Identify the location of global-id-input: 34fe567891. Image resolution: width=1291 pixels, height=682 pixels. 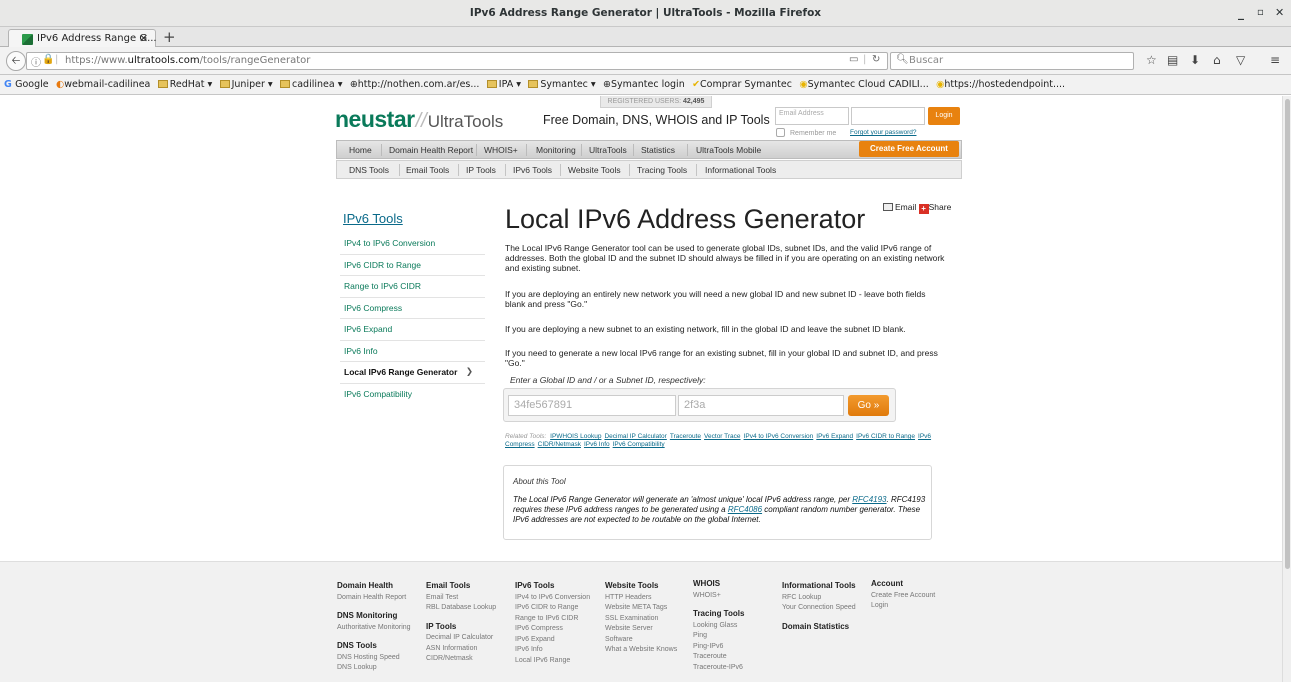
(592, 405).